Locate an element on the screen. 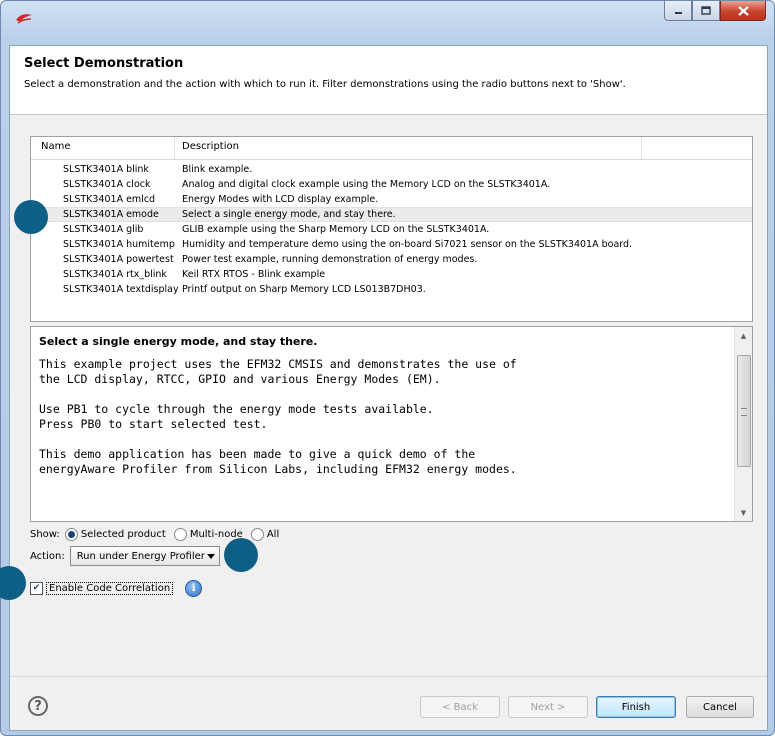 Image resolution: width=775 pixels, height=736 pixels. row-description: Keil RTX RTOS - Blink example is located at coordinates (254, 274).